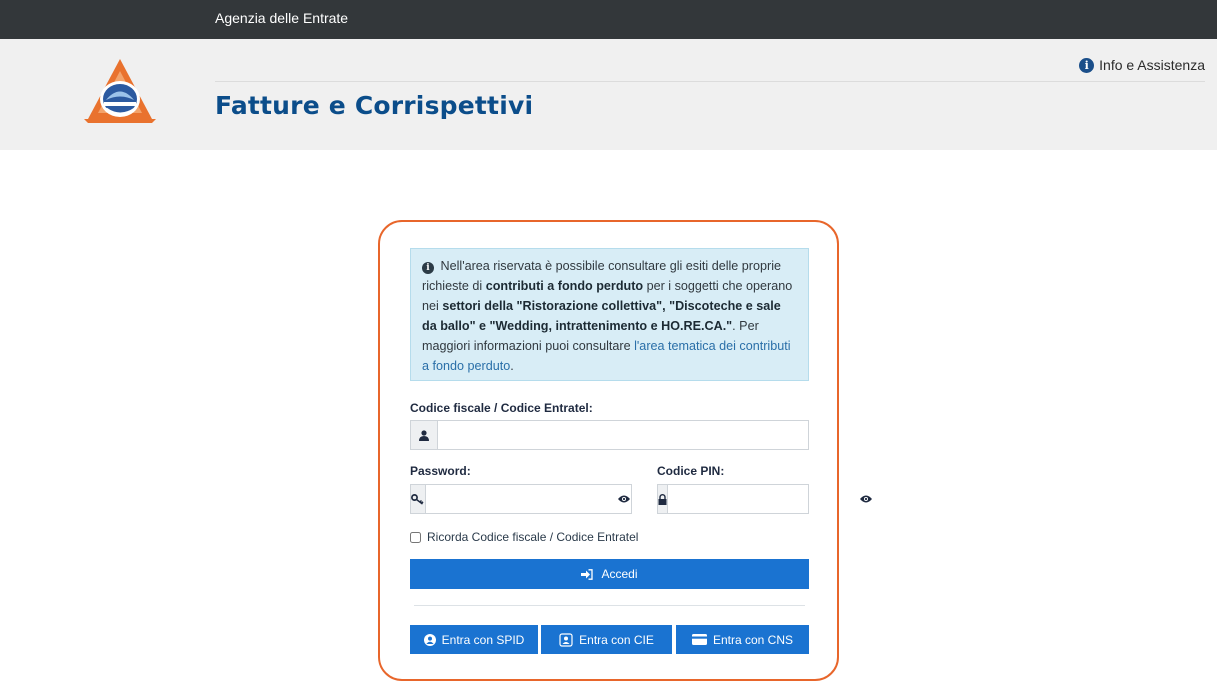 Image resolution: width=1217 pixels, height=694 pixels. Describe the element at coordinates (533, 537) in the screenshot. I see `remember-label: Ricorda Codice fiscale / Codice Entratel` at that location.